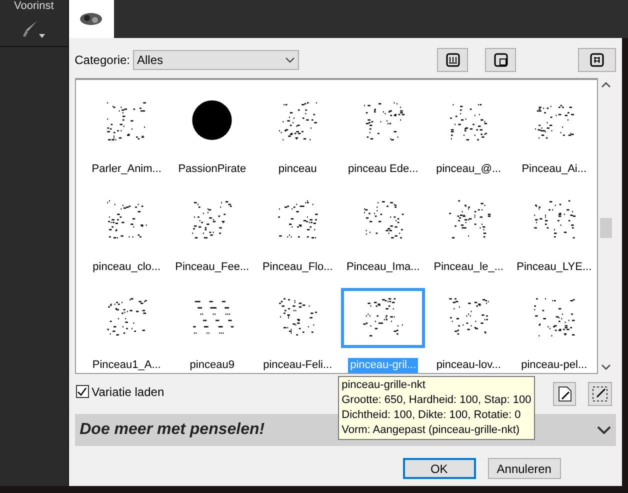 Image resolution: width=628 pixels, height=493 pixels. What do you see at coordinates (437, 400) in the screenshot?
I see `tooltip-line: Grootte: 650, Hardheid: 100, Stap: 100` at bounding box center [437, 400].